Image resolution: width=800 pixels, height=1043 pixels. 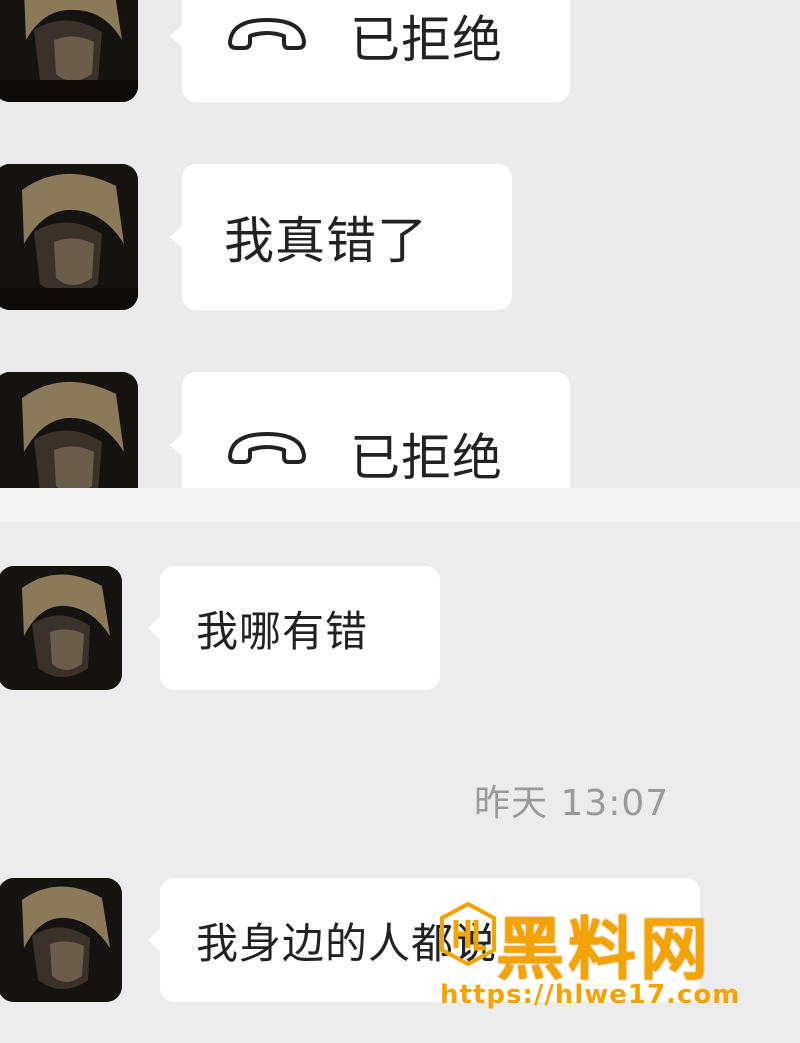 What do you see at coordinates (326, 241) in the screenshot?
I see `message-text: 我真错了` at bounding box center [326, 241].